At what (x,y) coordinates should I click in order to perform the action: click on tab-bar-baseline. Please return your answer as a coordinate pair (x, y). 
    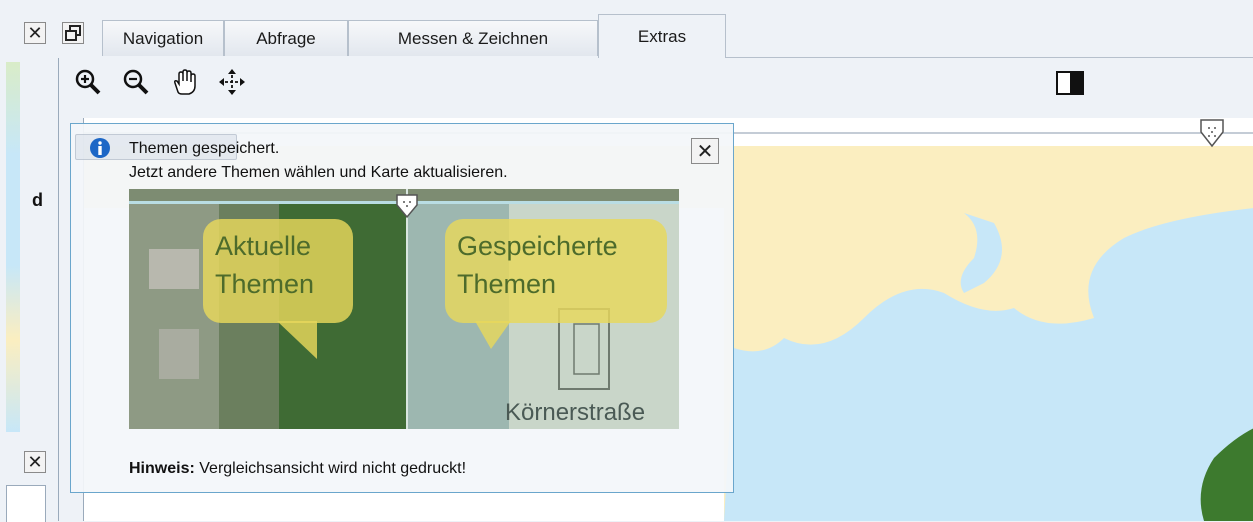
    Looking at the image, I should click on (989, 57).